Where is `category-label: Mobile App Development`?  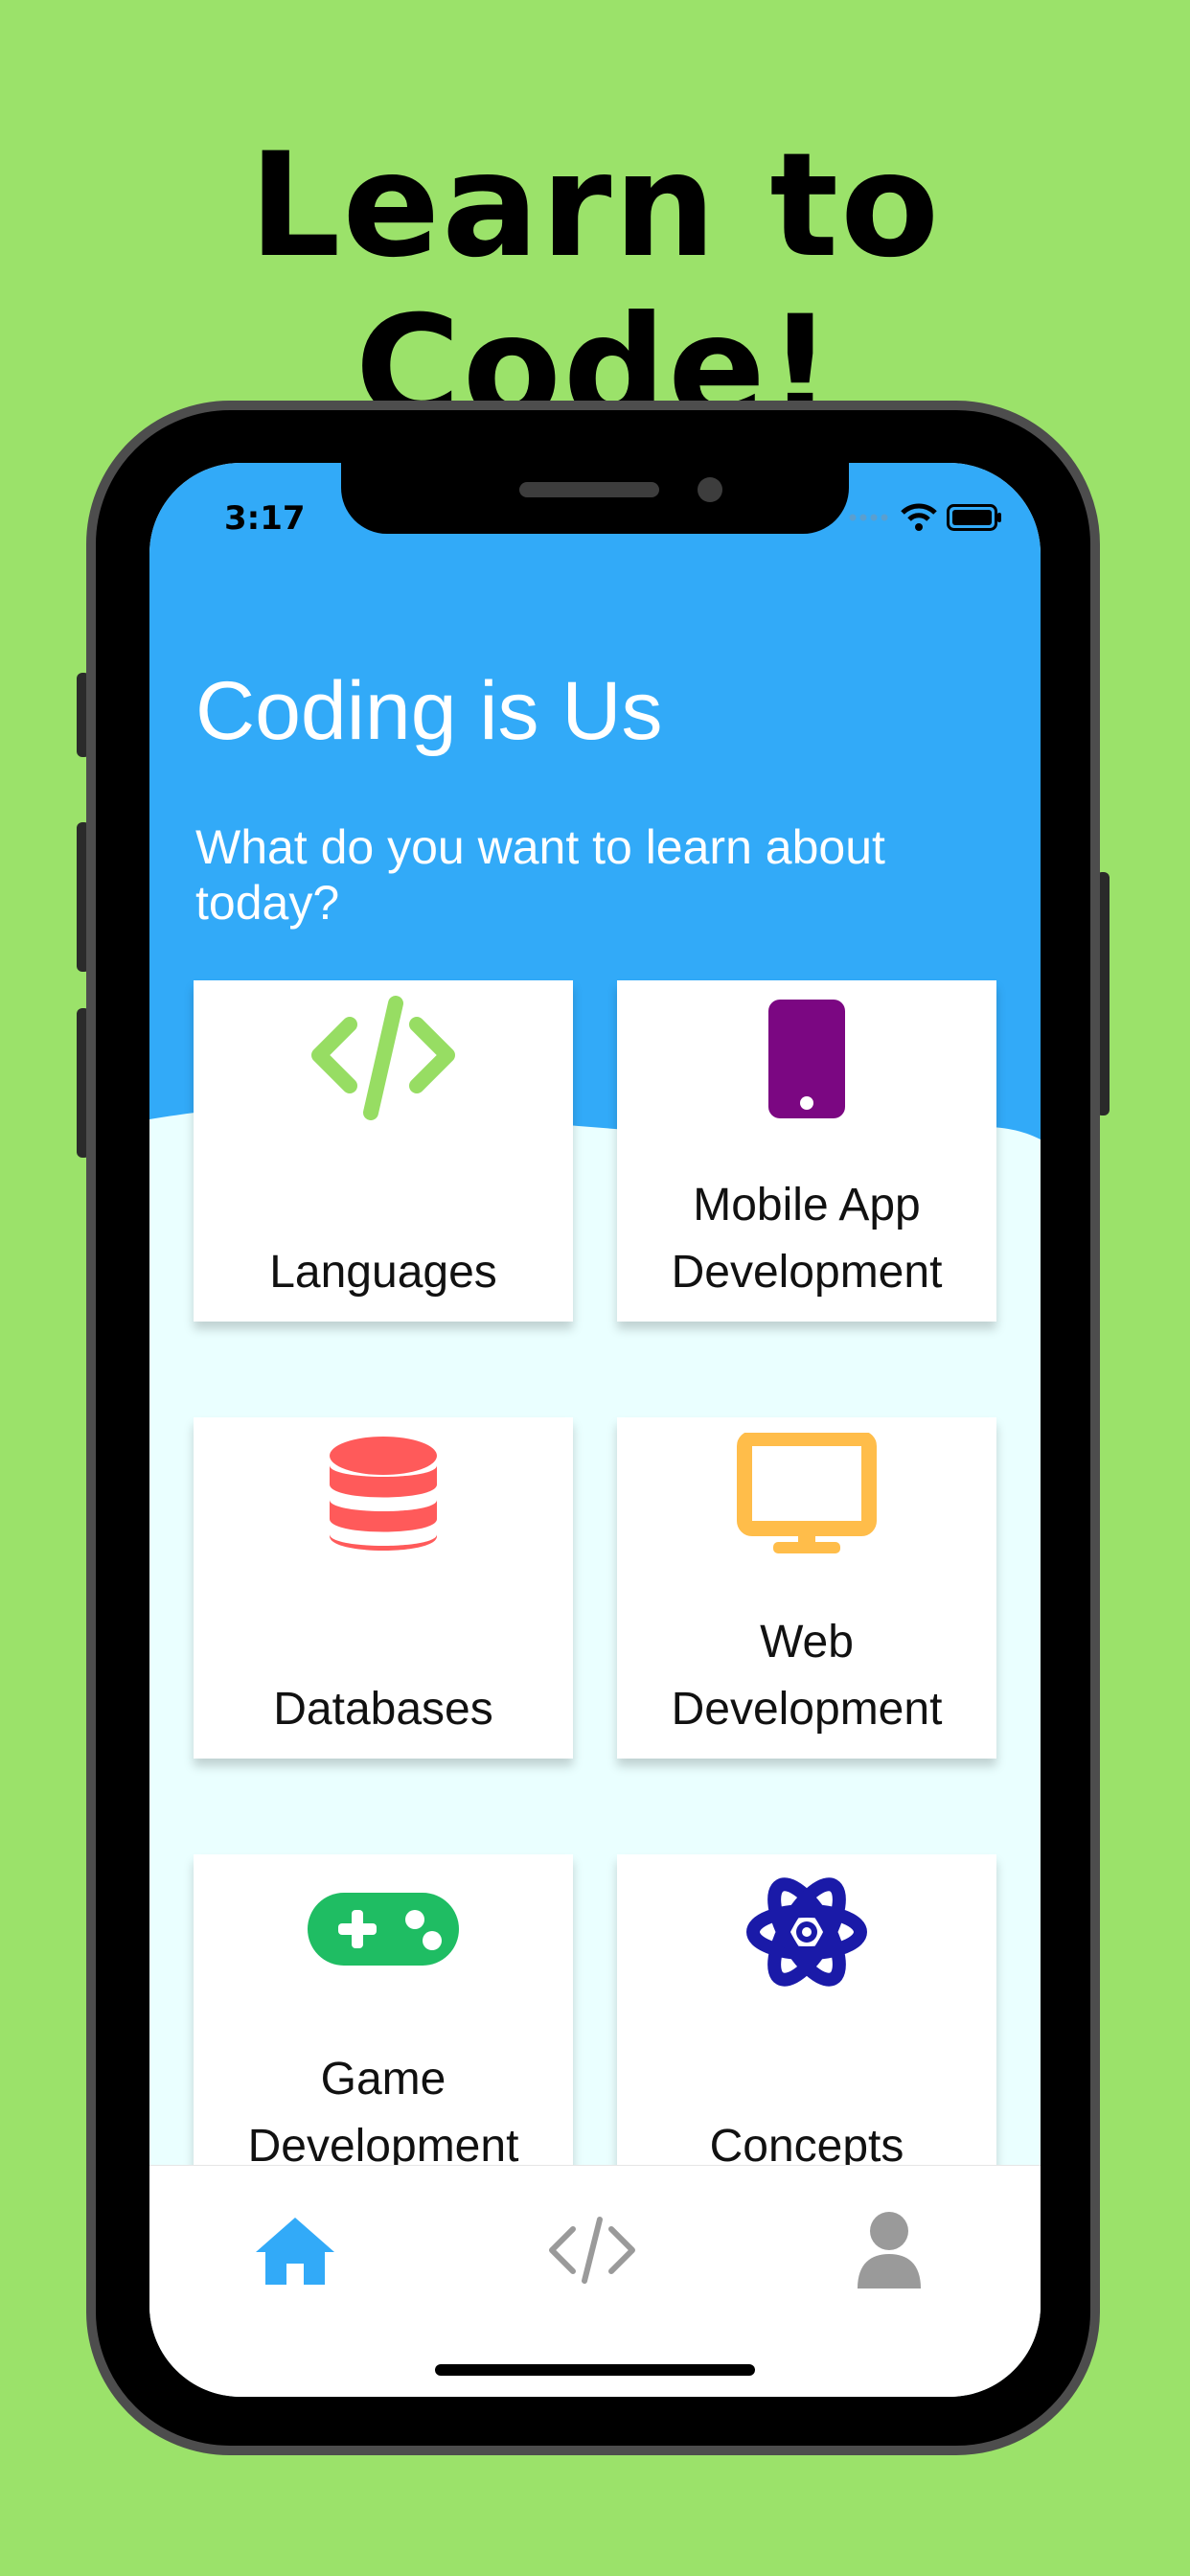 category-label: Mobile App Development is located at coordinates (807, 1239).